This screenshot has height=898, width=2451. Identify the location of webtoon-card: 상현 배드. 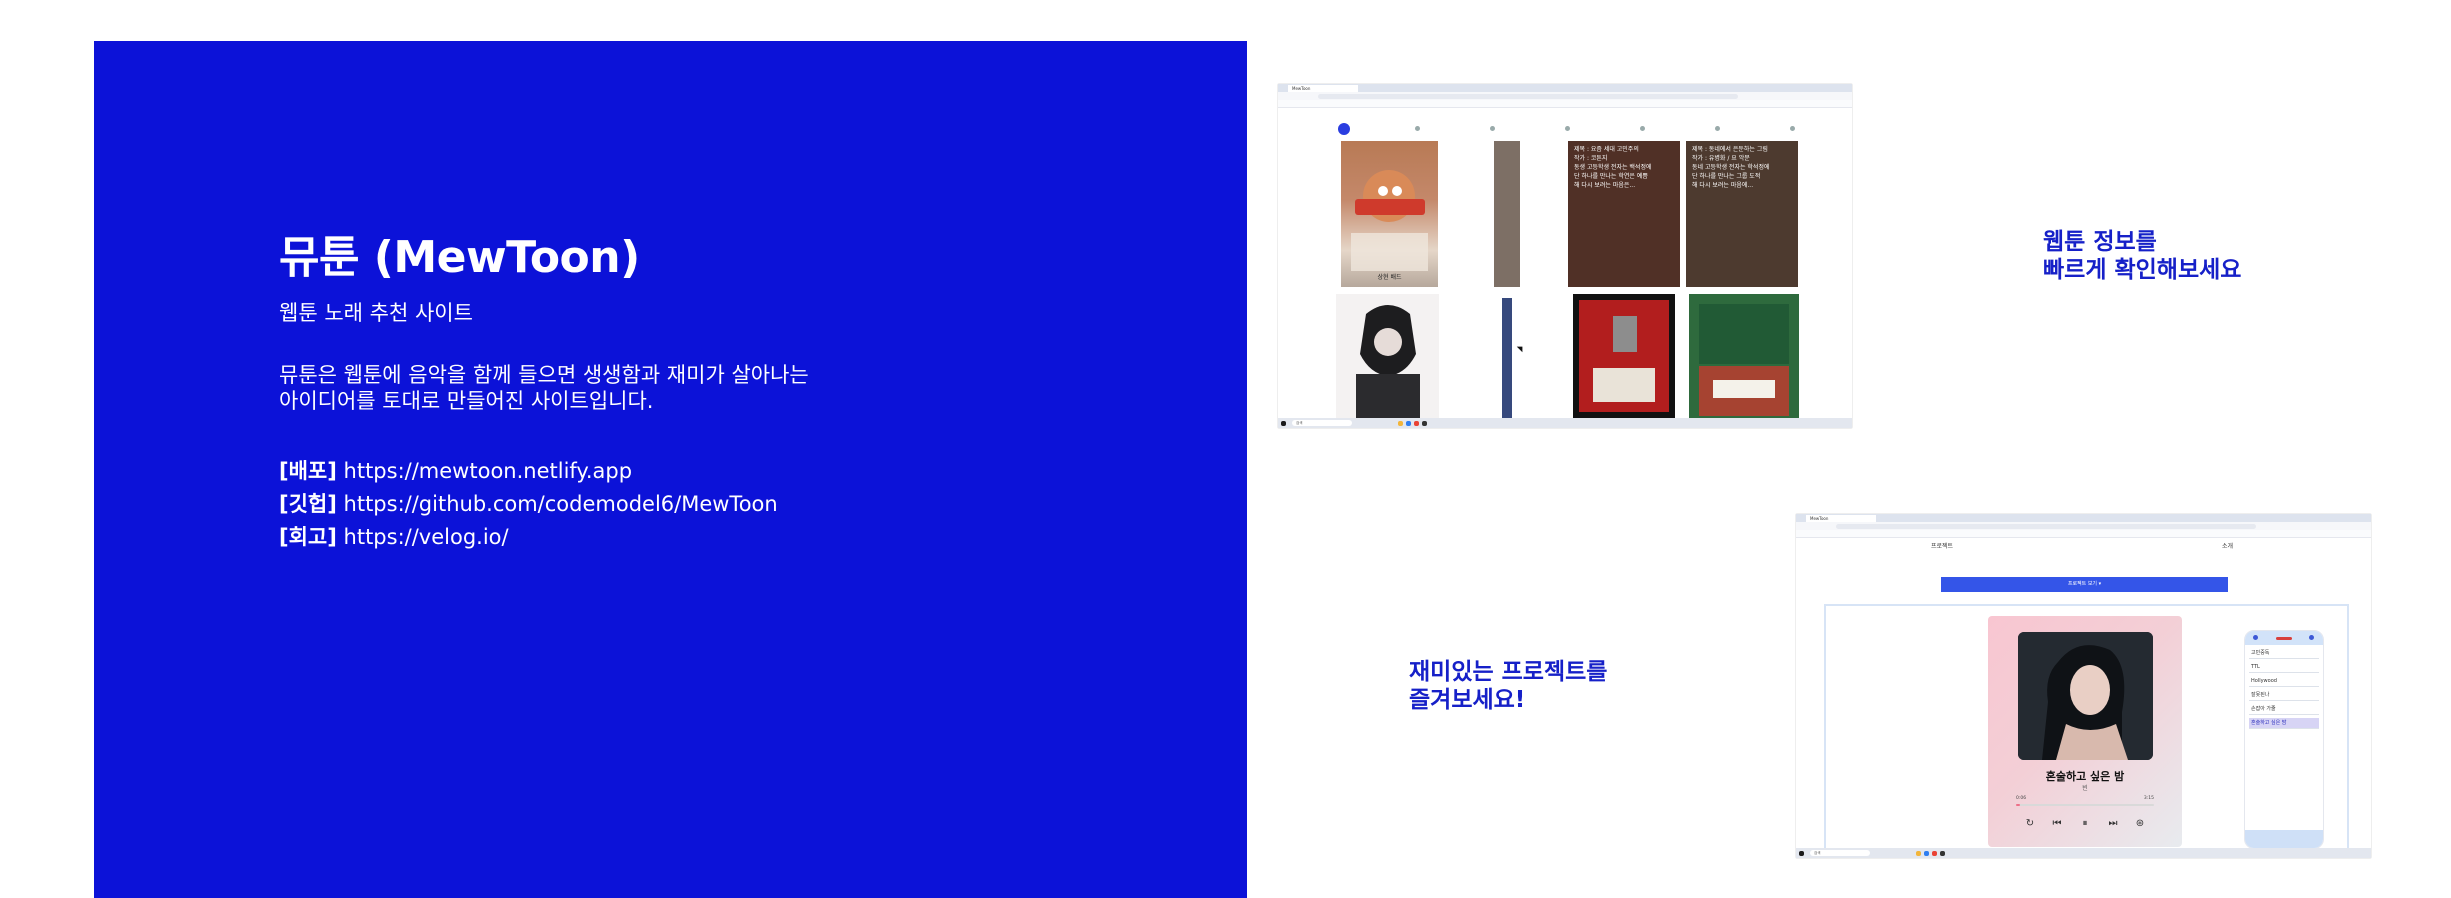
(1389, 214).